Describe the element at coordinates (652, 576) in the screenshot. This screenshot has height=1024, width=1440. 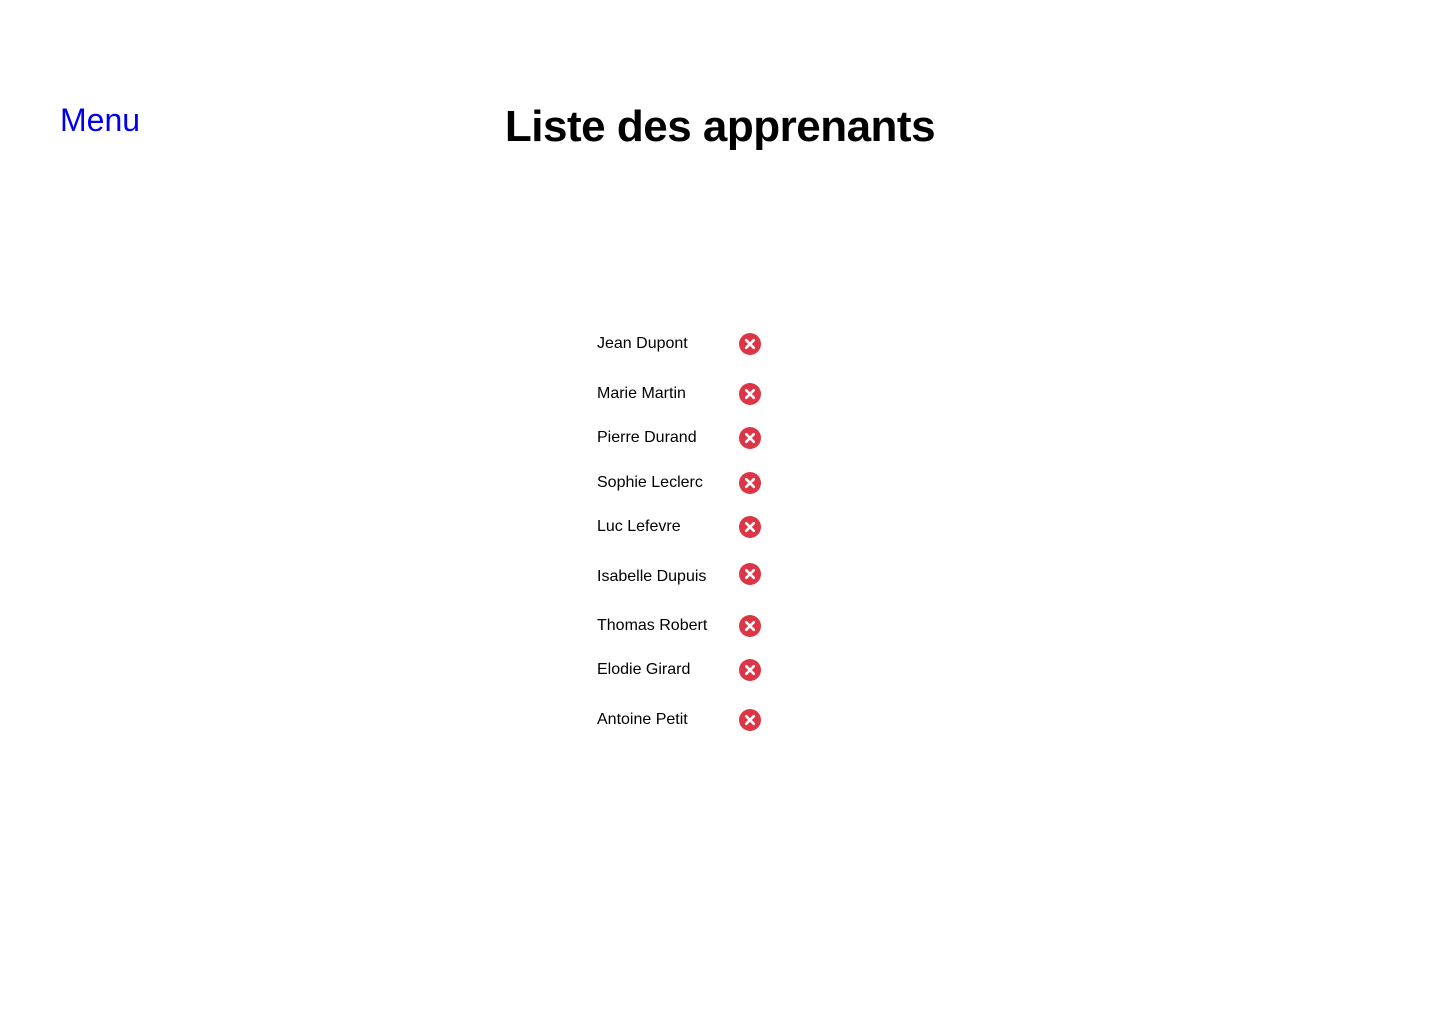
I see `learner-name: Isabelle Dupuis` at that location.